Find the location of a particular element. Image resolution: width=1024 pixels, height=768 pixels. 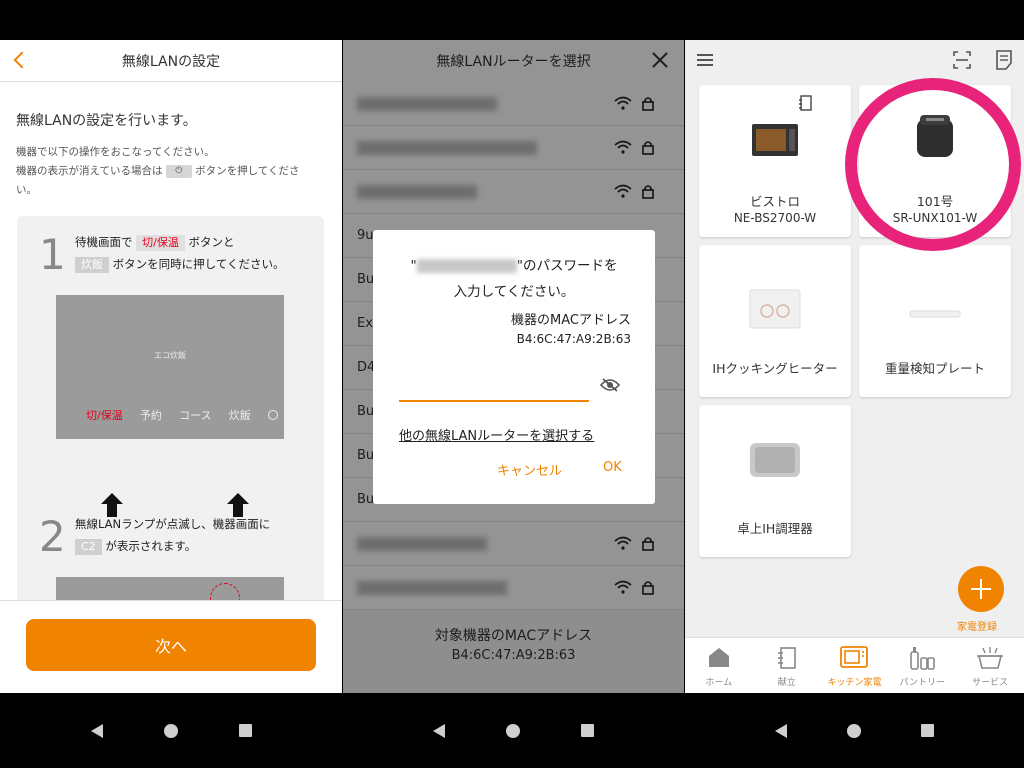

scan-icon is located at coordinates (962, 60).